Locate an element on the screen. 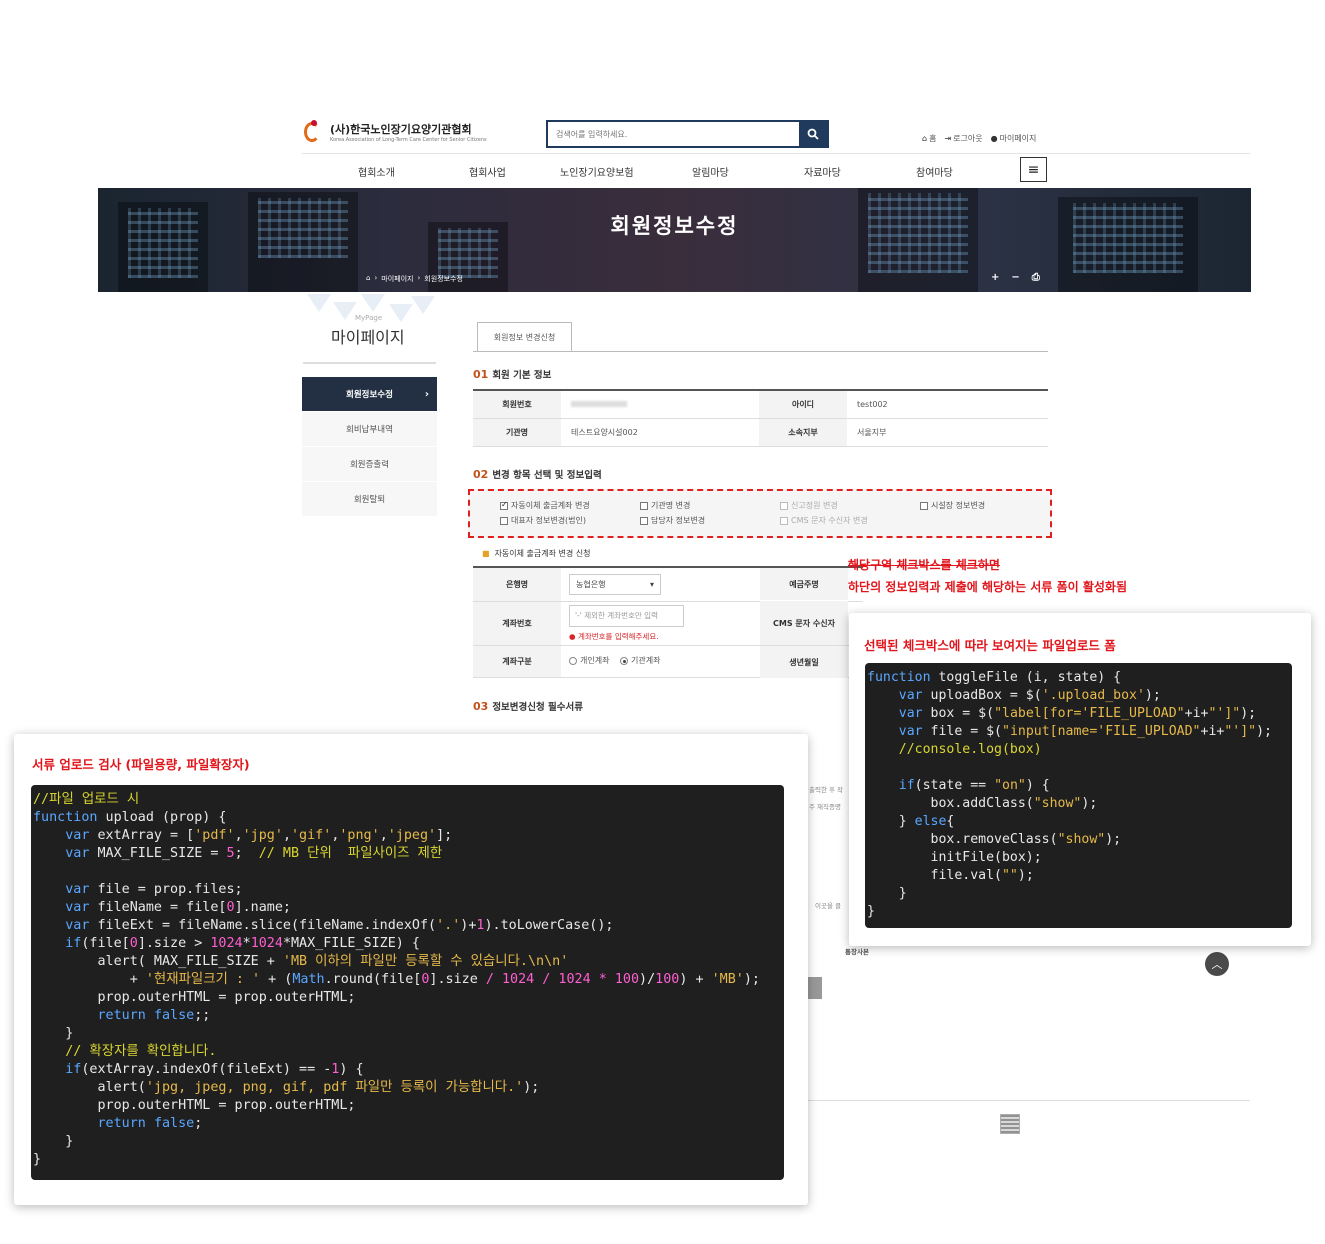 The width and height of the screenshot is (1325, 1244). chevron-right-icon: › is located at coordinates (426, 394).